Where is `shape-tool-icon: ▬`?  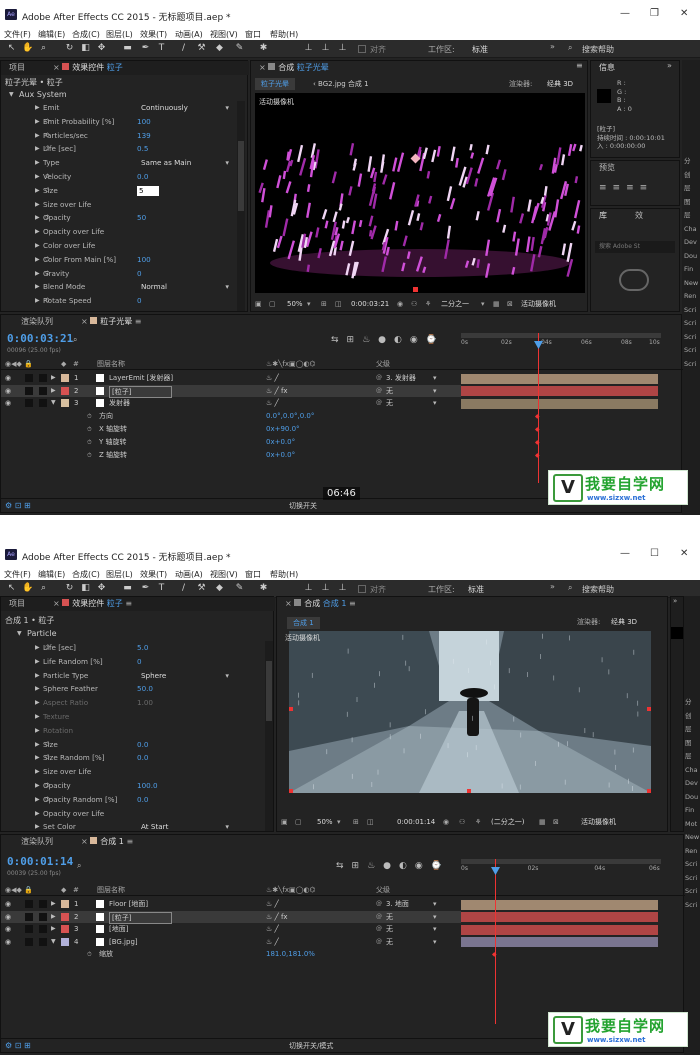 shape-tool-icon: ▬ is located at coordinates (127, 588).